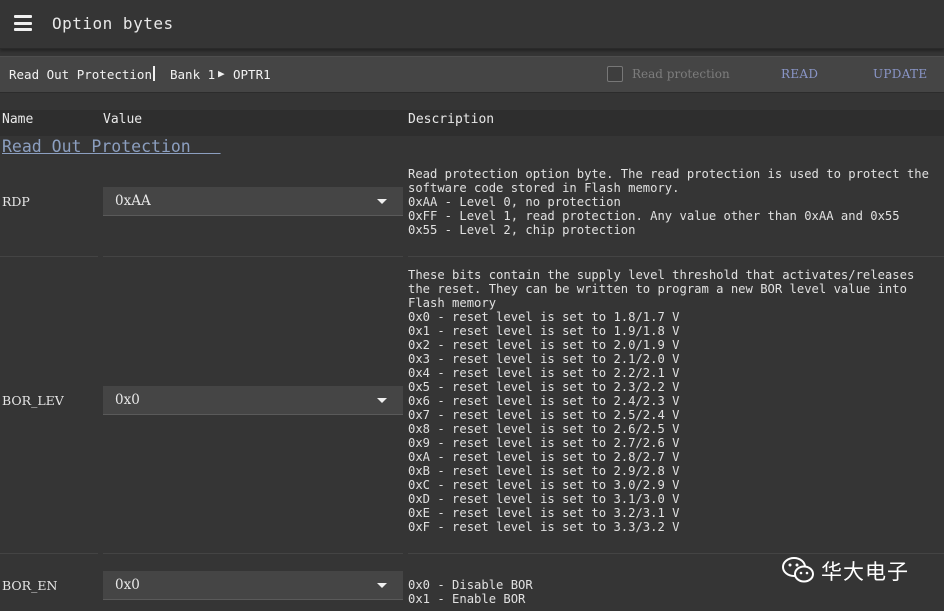 This screenshot has height=611, width=944. What do you see at coordinates (451, 119) in the screenshot?
I see `column-header-description: Description` at bounding box center [451, 119].